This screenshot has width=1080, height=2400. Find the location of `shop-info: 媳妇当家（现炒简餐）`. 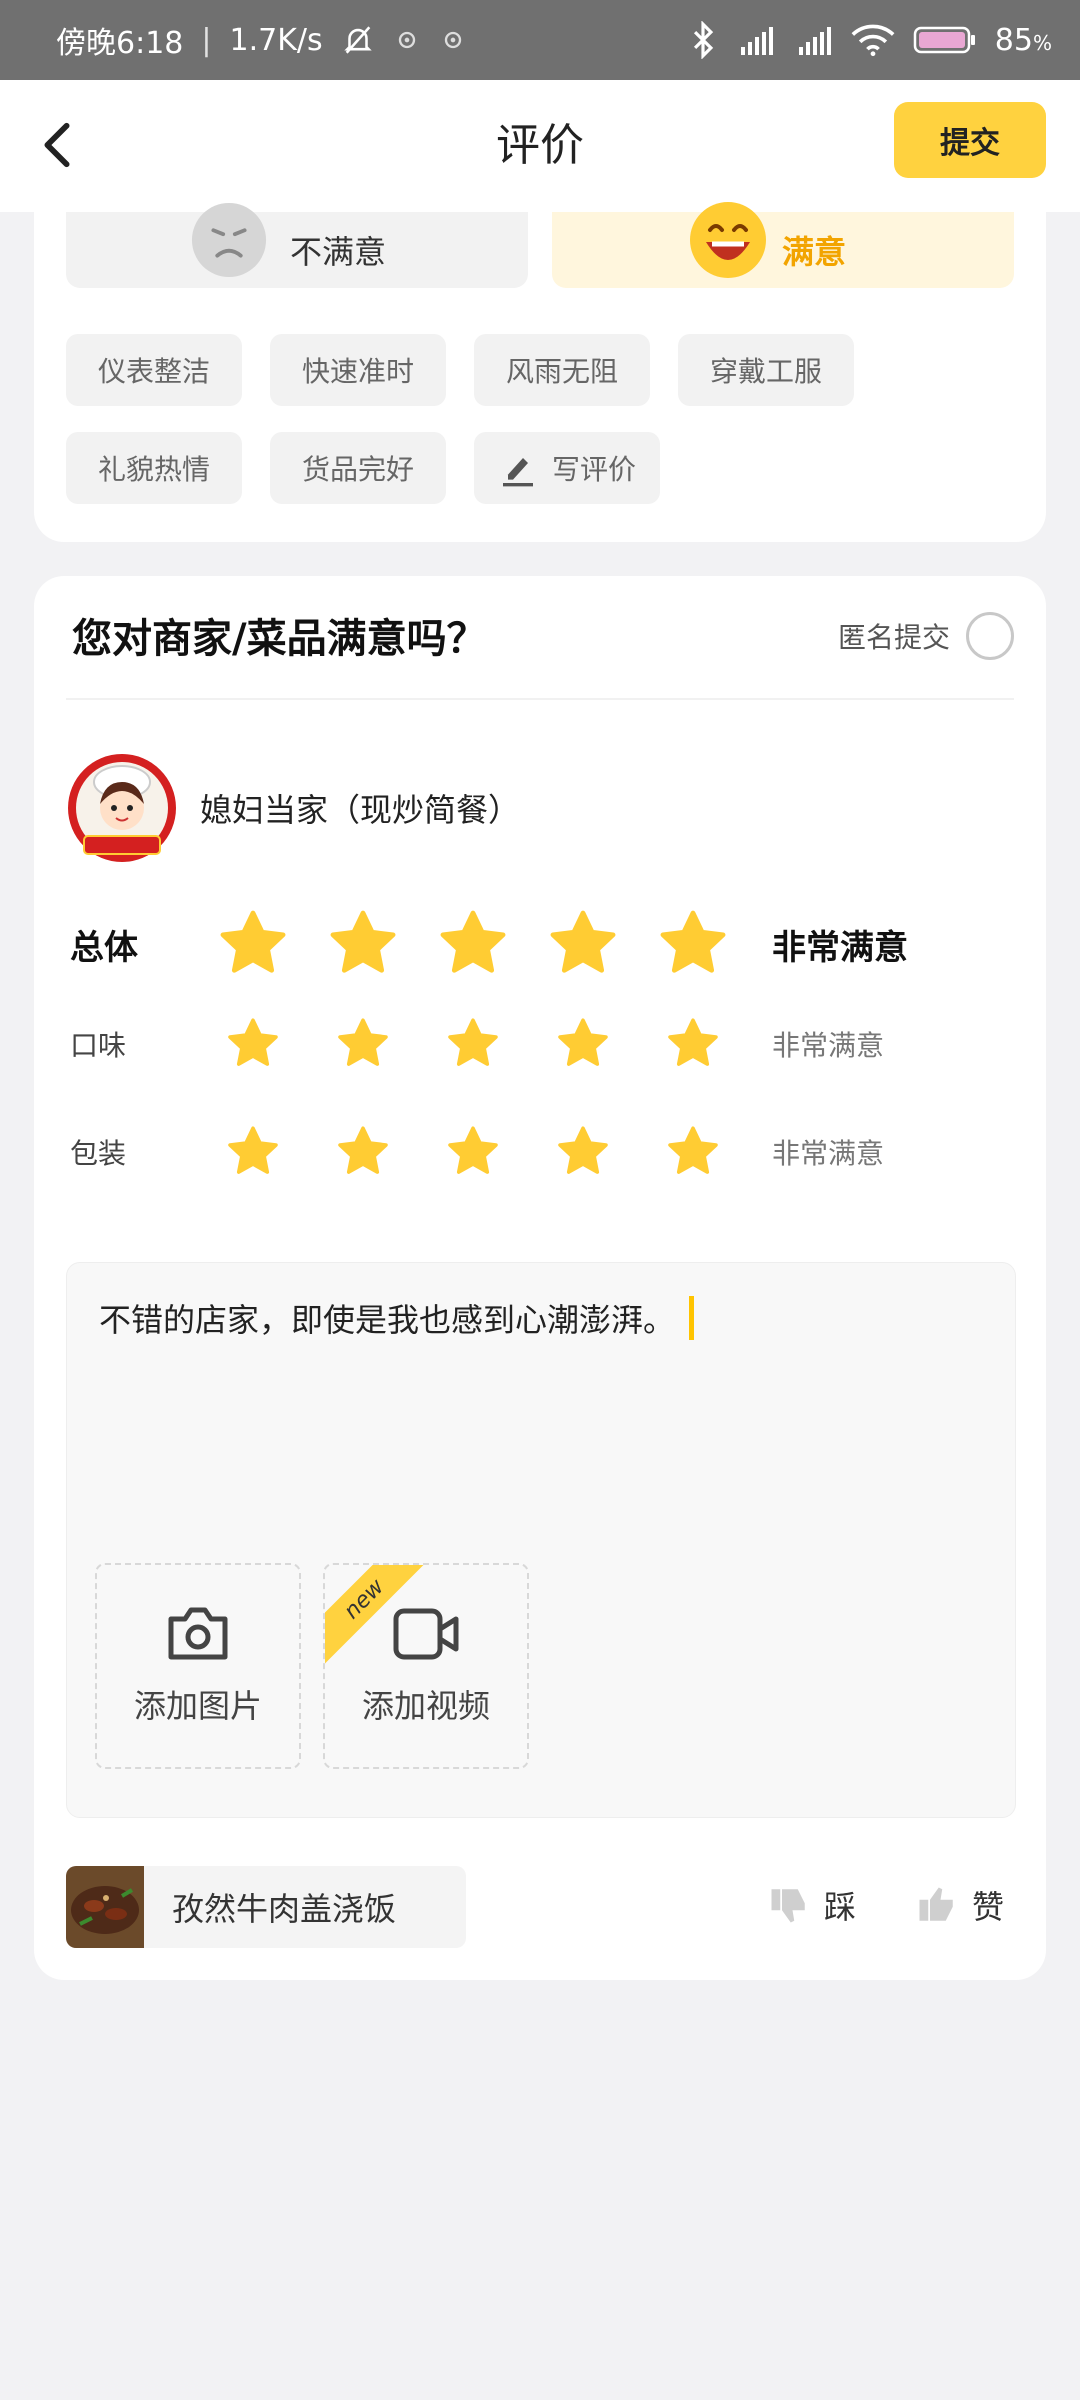

shop-info: 媳妇当家（现炒简餐） is located at coordinates (293, 808).